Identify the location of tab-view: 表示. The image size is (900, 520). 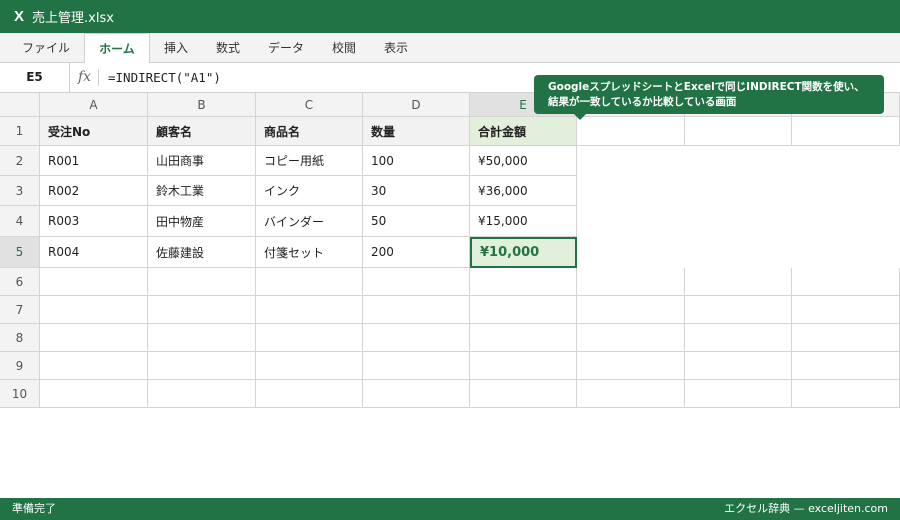
(396, 48).